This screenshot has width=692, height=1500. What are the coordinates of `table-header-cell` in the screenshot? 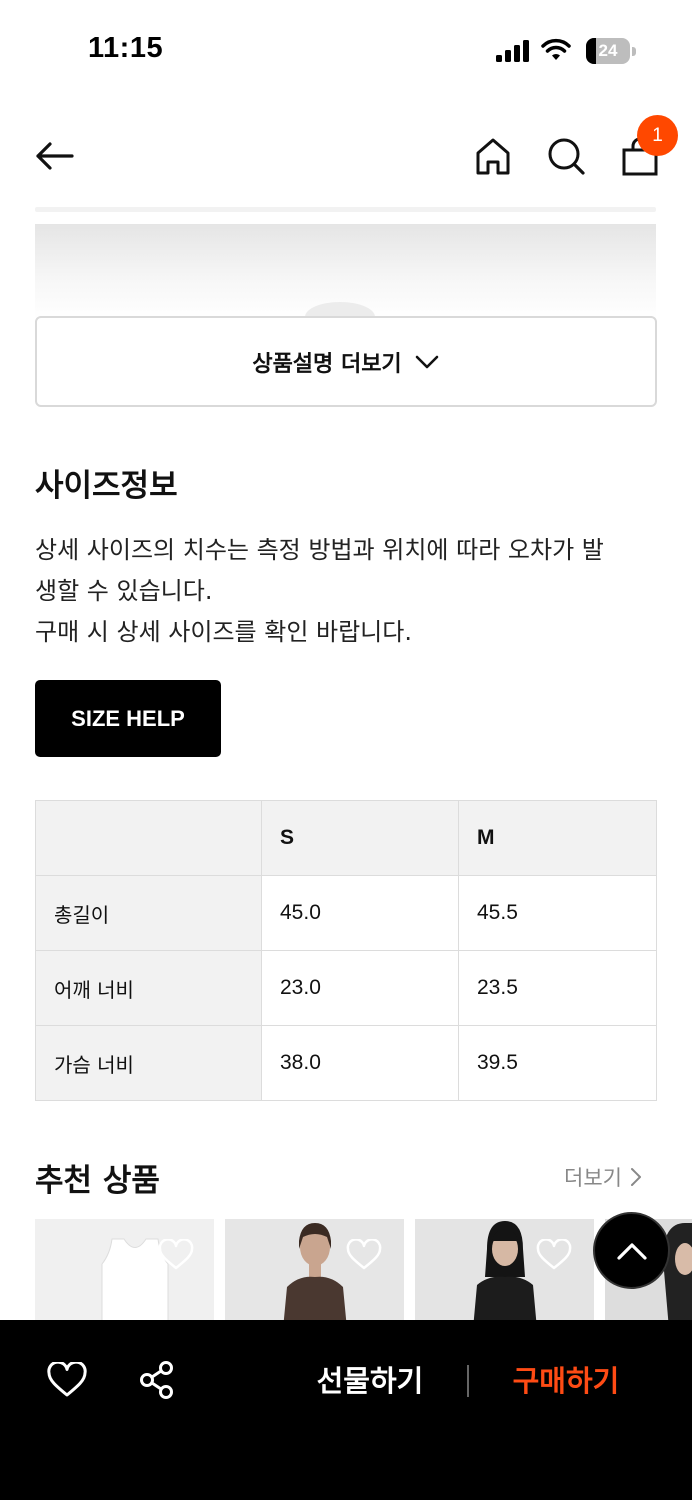 It's located at (148, 838).